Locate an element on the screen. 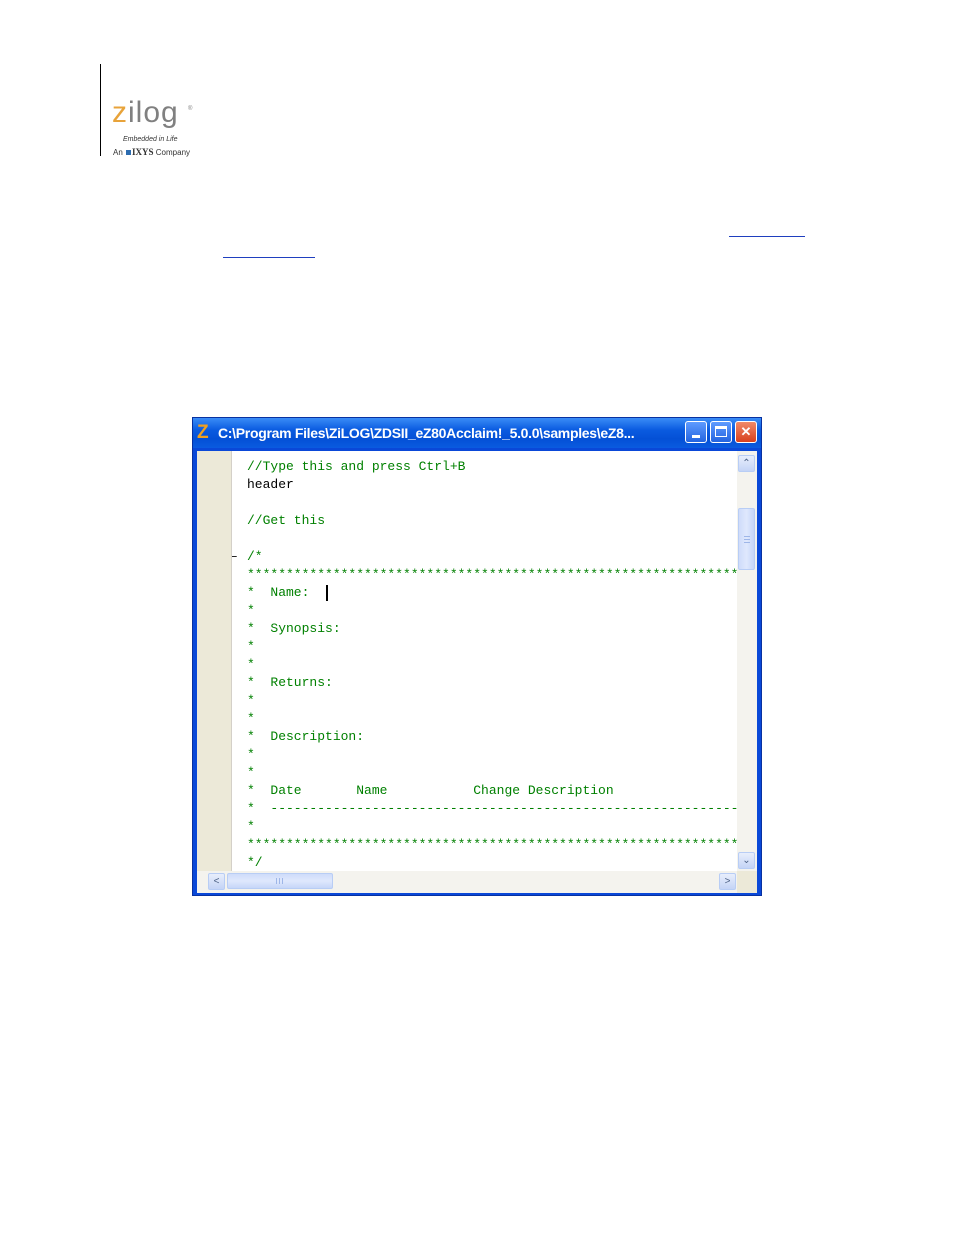 The image size is (954, 1235). logo-company: An IXYS Company is located at coordinates (152, 152).